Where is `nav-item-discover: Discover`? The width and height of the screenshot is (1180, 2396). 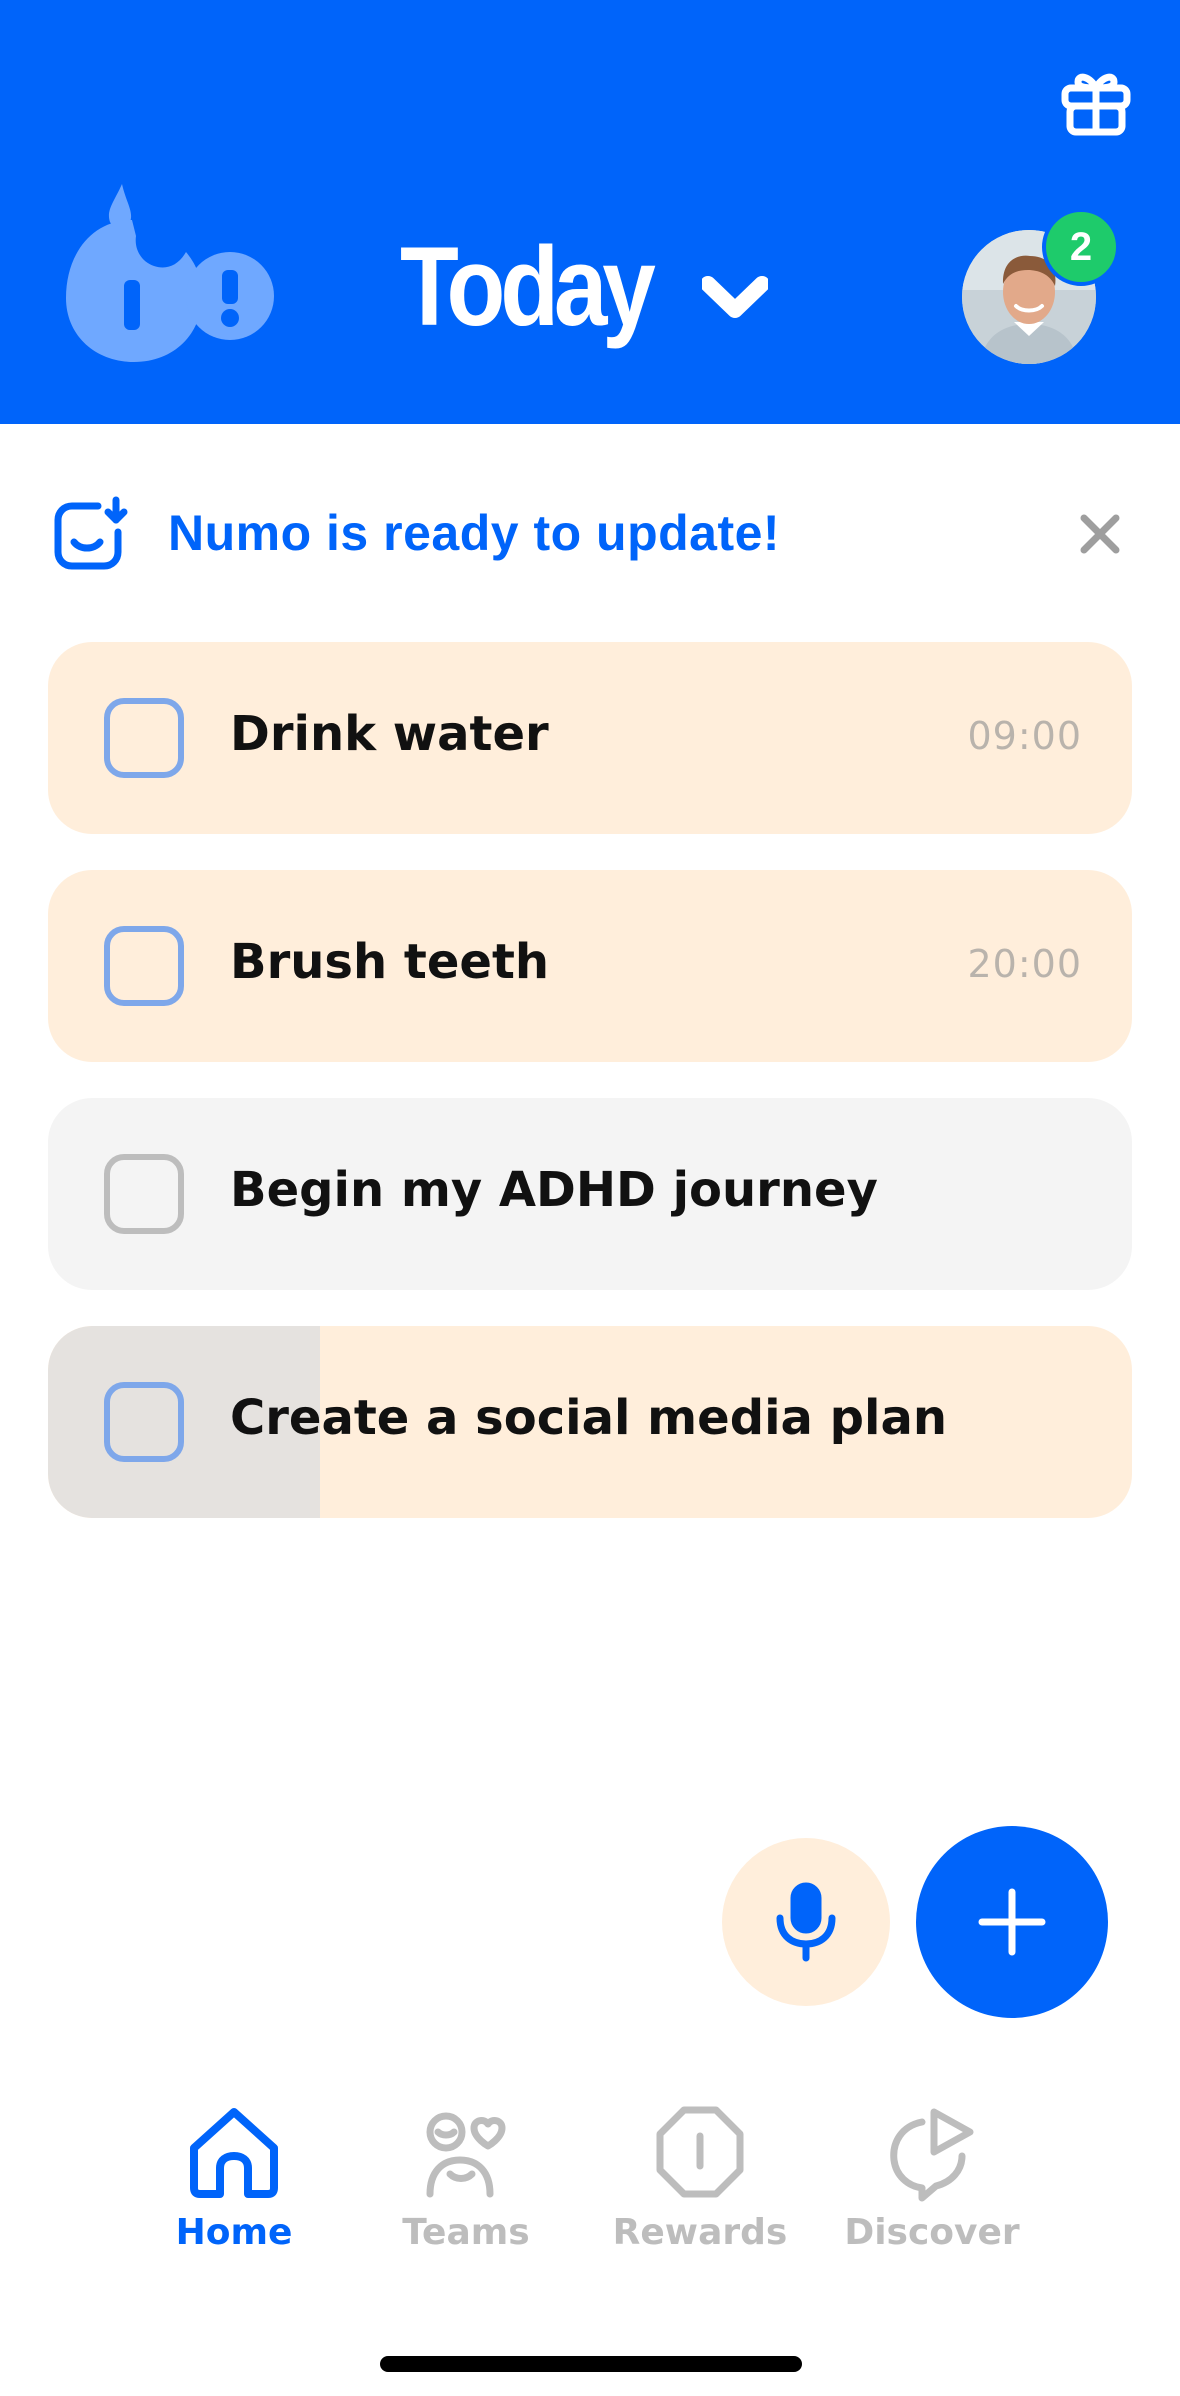
nav-item-discover: Discover is located at coordinates (932, 2180).